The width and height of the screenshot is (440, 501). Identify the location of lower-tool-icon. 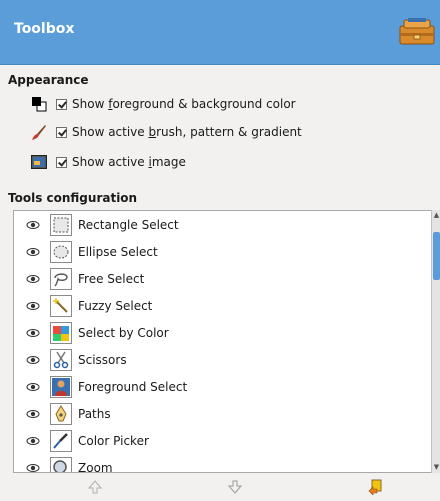
(235, 487).